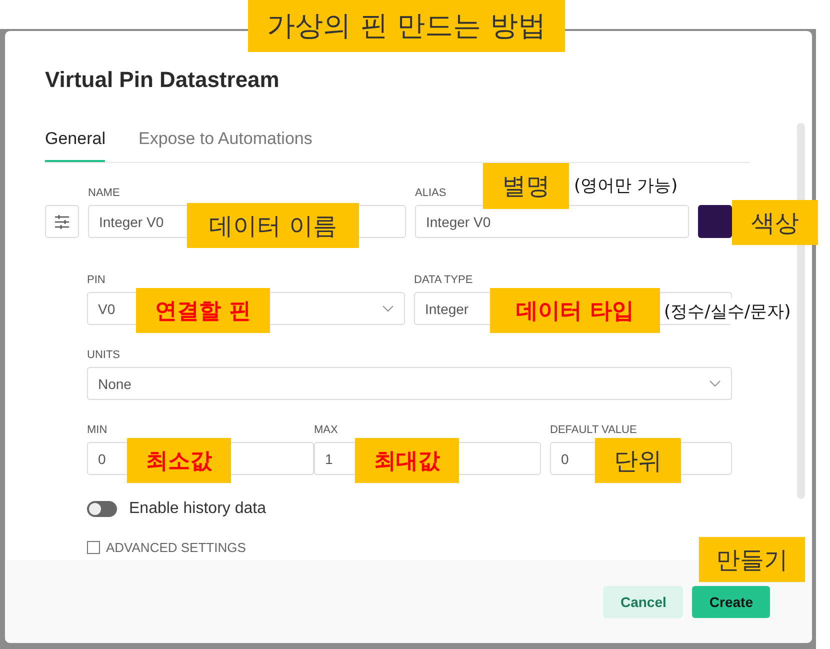  I want to click on annotation-label-tooltip: 만들기, so click(752, 559).